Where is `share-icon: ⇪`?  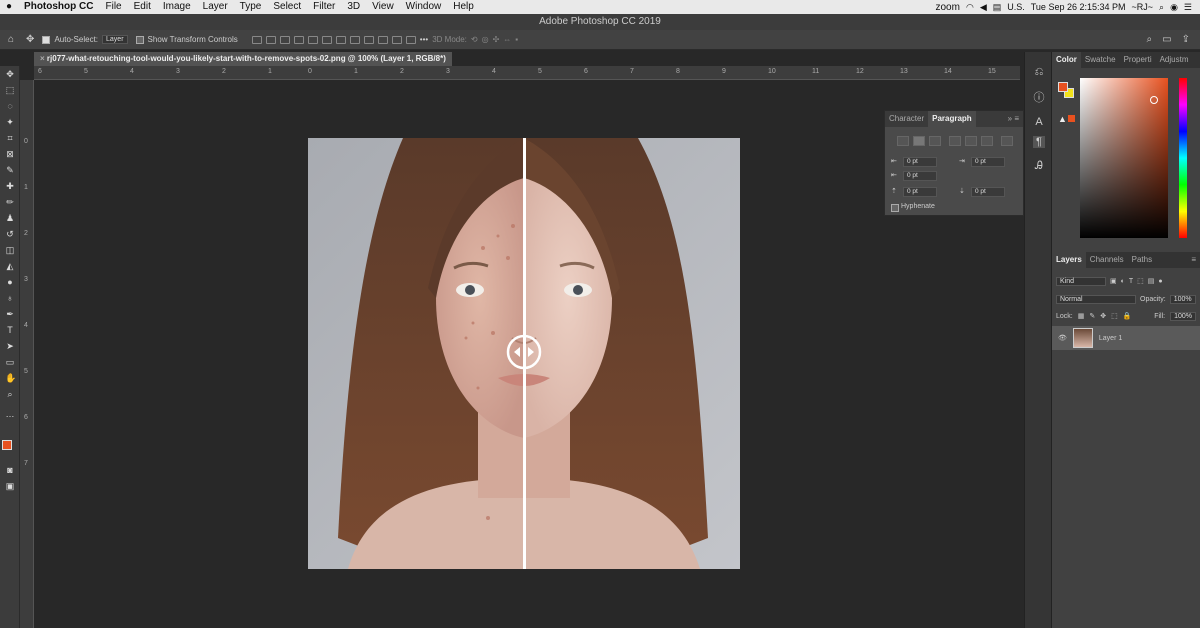
share-icon: ⇪ is located at coordinates (1186, 39).